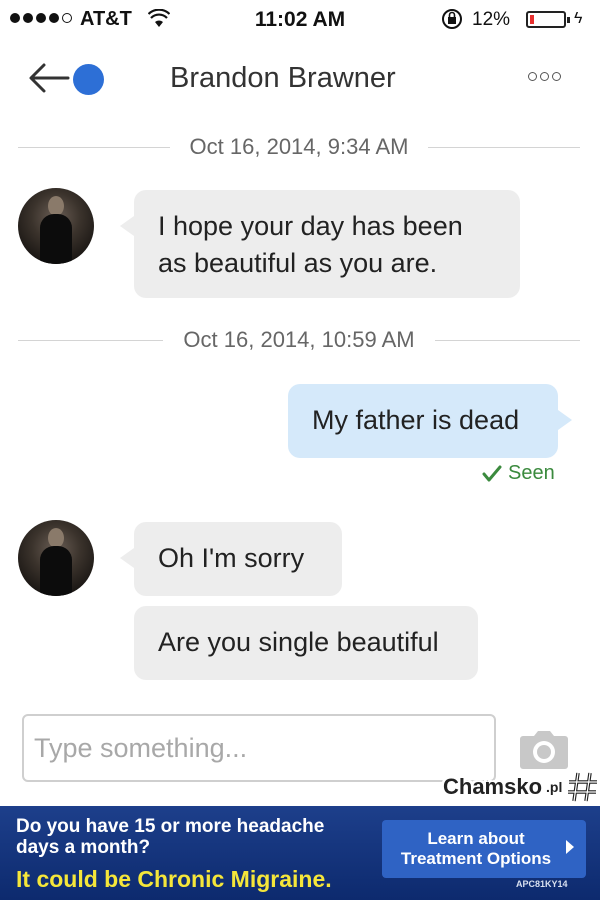 The image size is (600, 900). Describe the element at coordinates (583, 787) in the screenshot. I see `hash-logo-icon` at that location.